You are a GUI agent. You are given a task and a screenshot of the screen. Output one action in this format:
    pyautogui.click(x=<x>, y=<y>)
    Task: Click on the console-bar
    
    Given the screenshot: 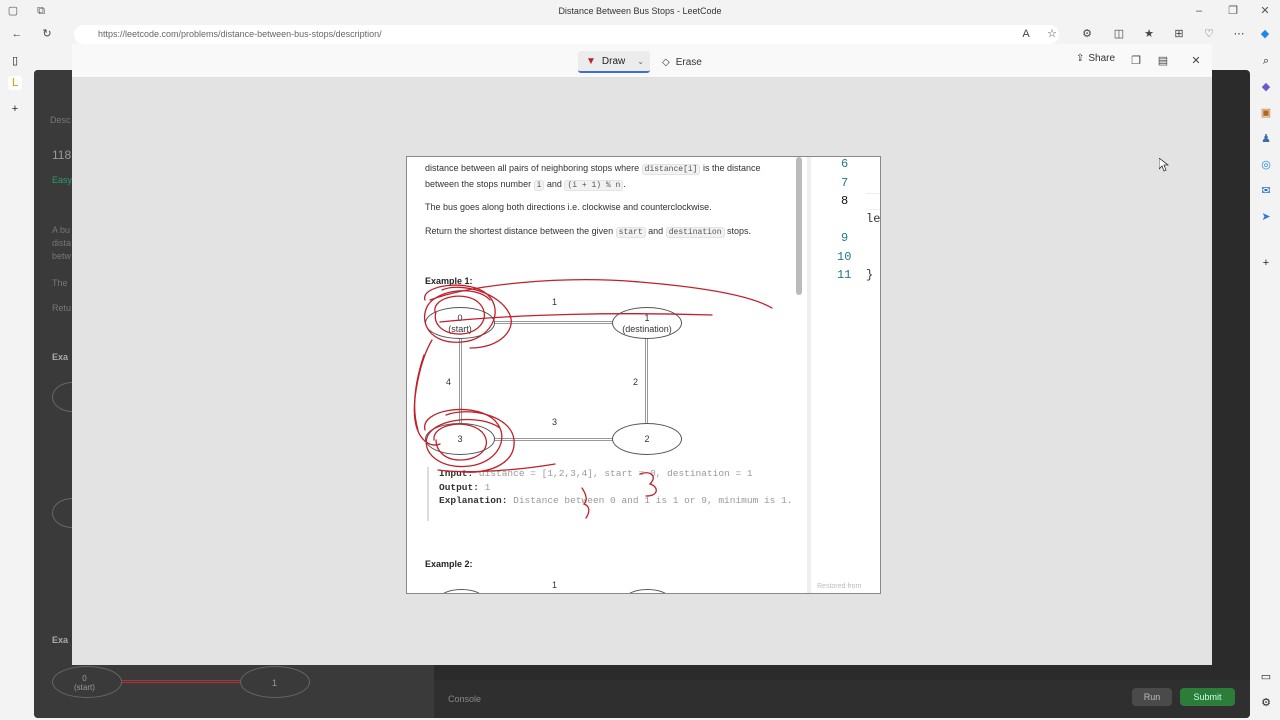 What is the action you would take?
    pyautogui.click(x=842, y=699)
    